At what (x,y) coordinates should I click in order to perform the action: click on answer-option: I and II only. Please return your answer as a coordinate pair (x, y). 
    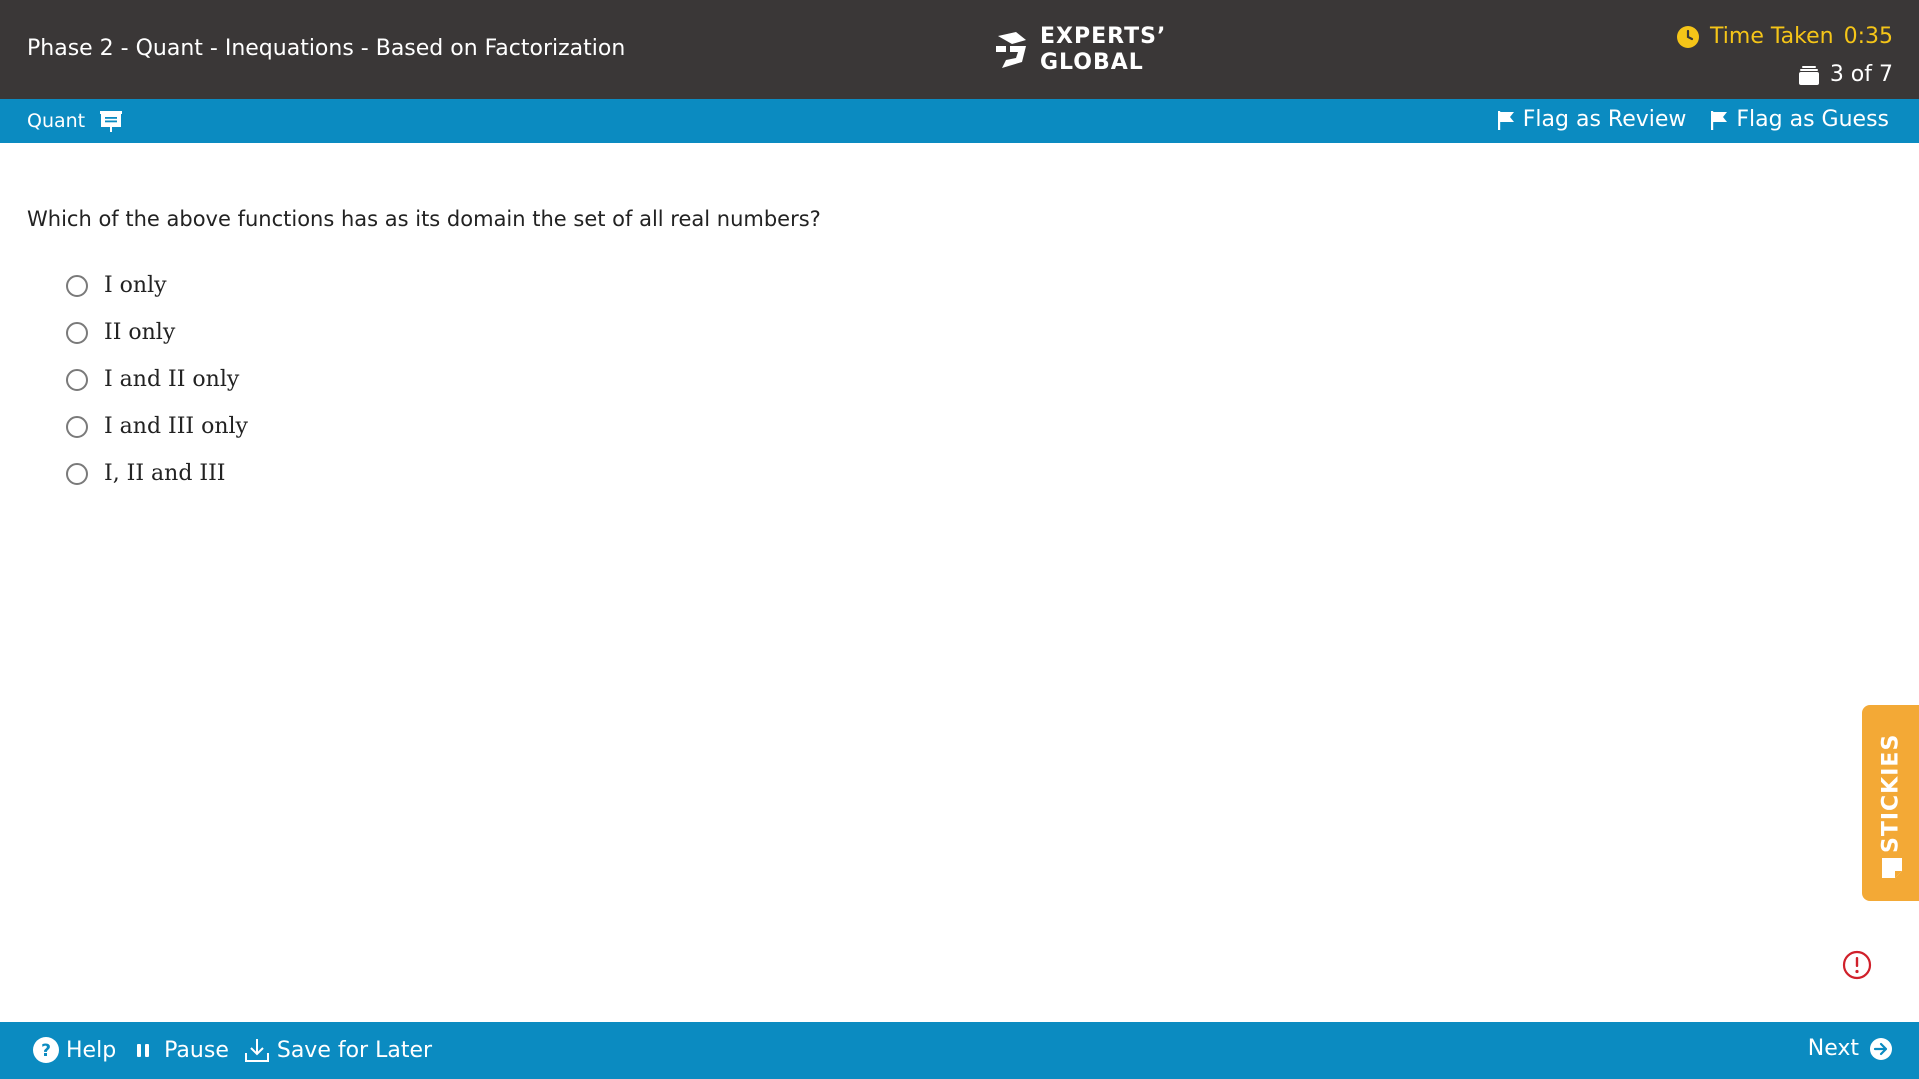
    Looking at the image, I should click on (157, 379).